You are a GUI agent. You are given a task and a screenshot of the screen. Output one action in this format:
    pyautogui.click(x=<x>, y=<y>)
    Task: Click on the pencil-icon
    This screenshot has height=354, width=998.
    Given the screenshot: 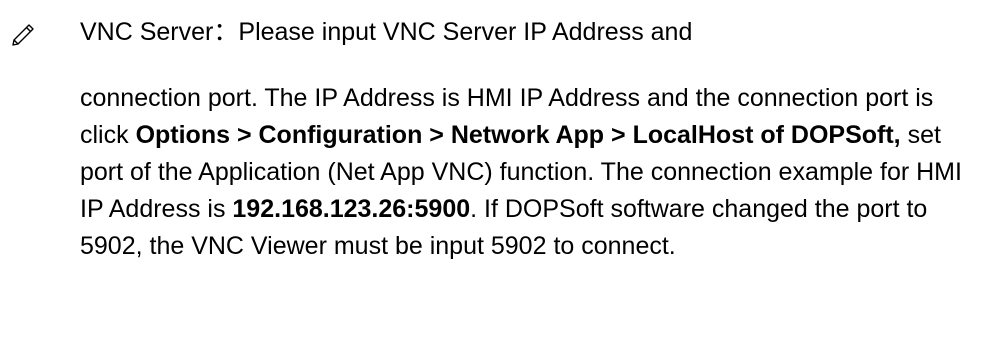 What is the action you would take?
    pyautogui.click(x=23, y=35)
    